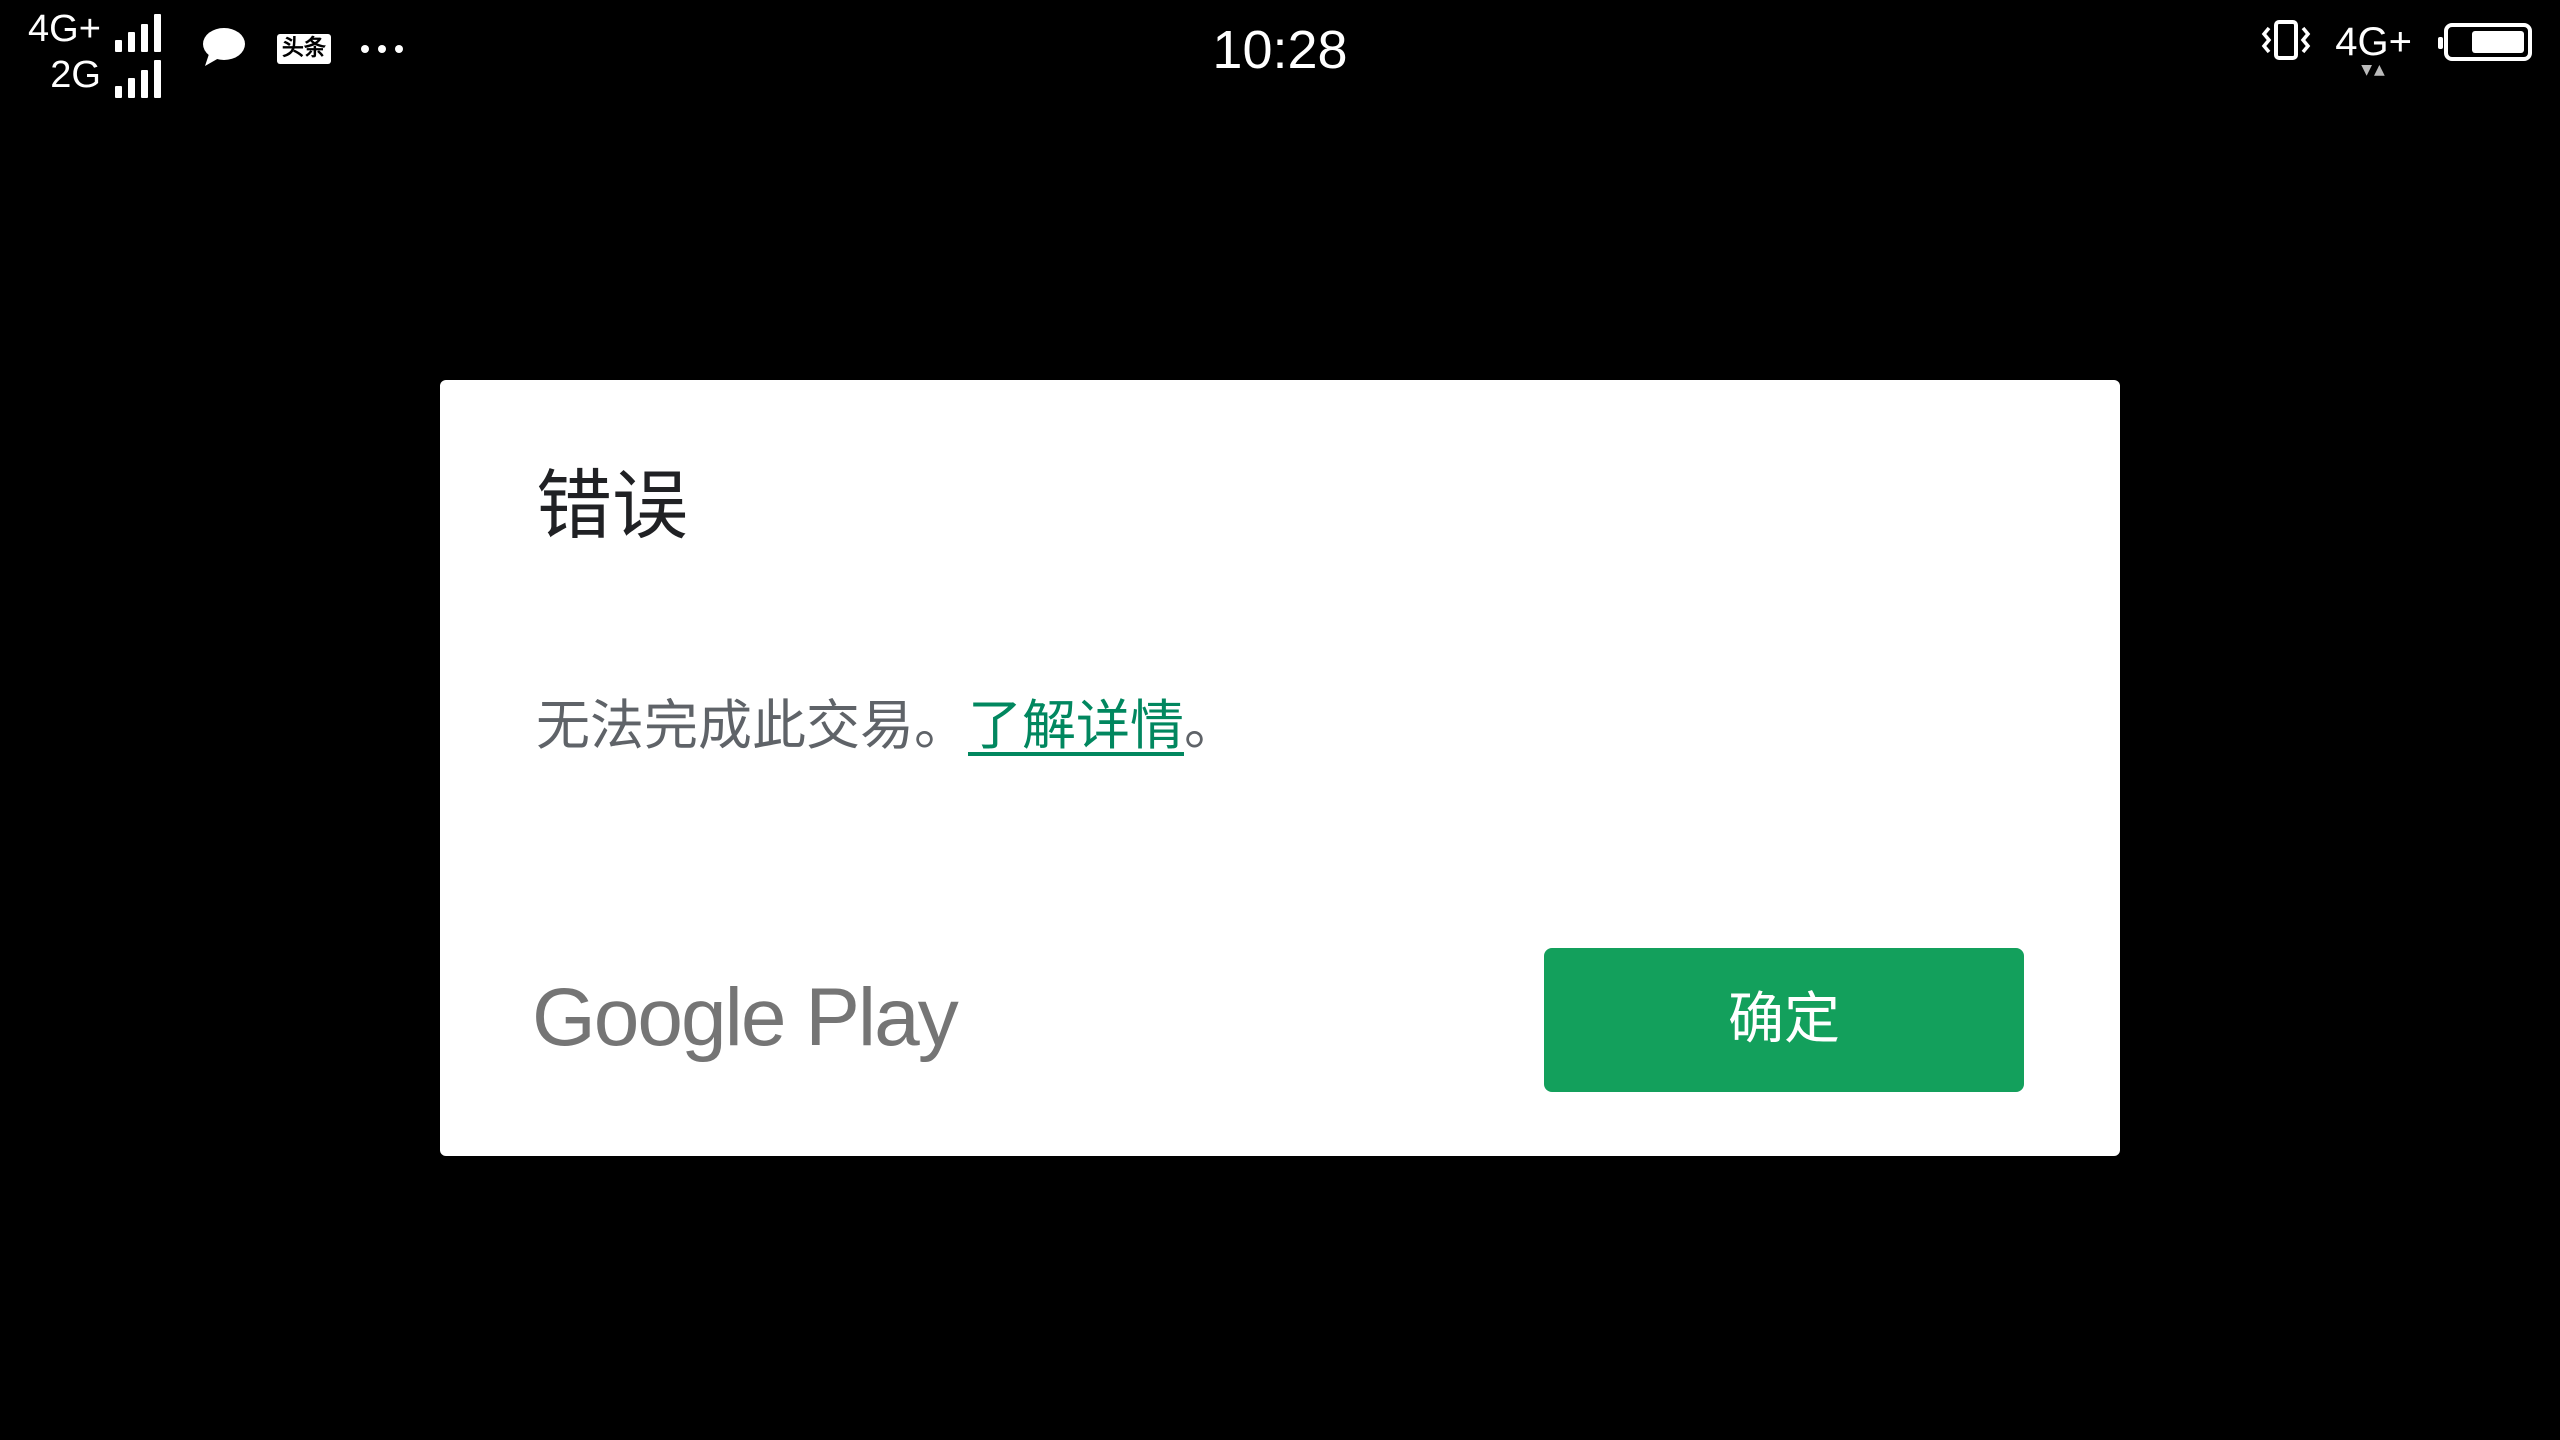  What do you see at coordinates (752, 725) in the screenshot?
I see `message-text: 无法完成此交易。` at bounding box center [752, 725].